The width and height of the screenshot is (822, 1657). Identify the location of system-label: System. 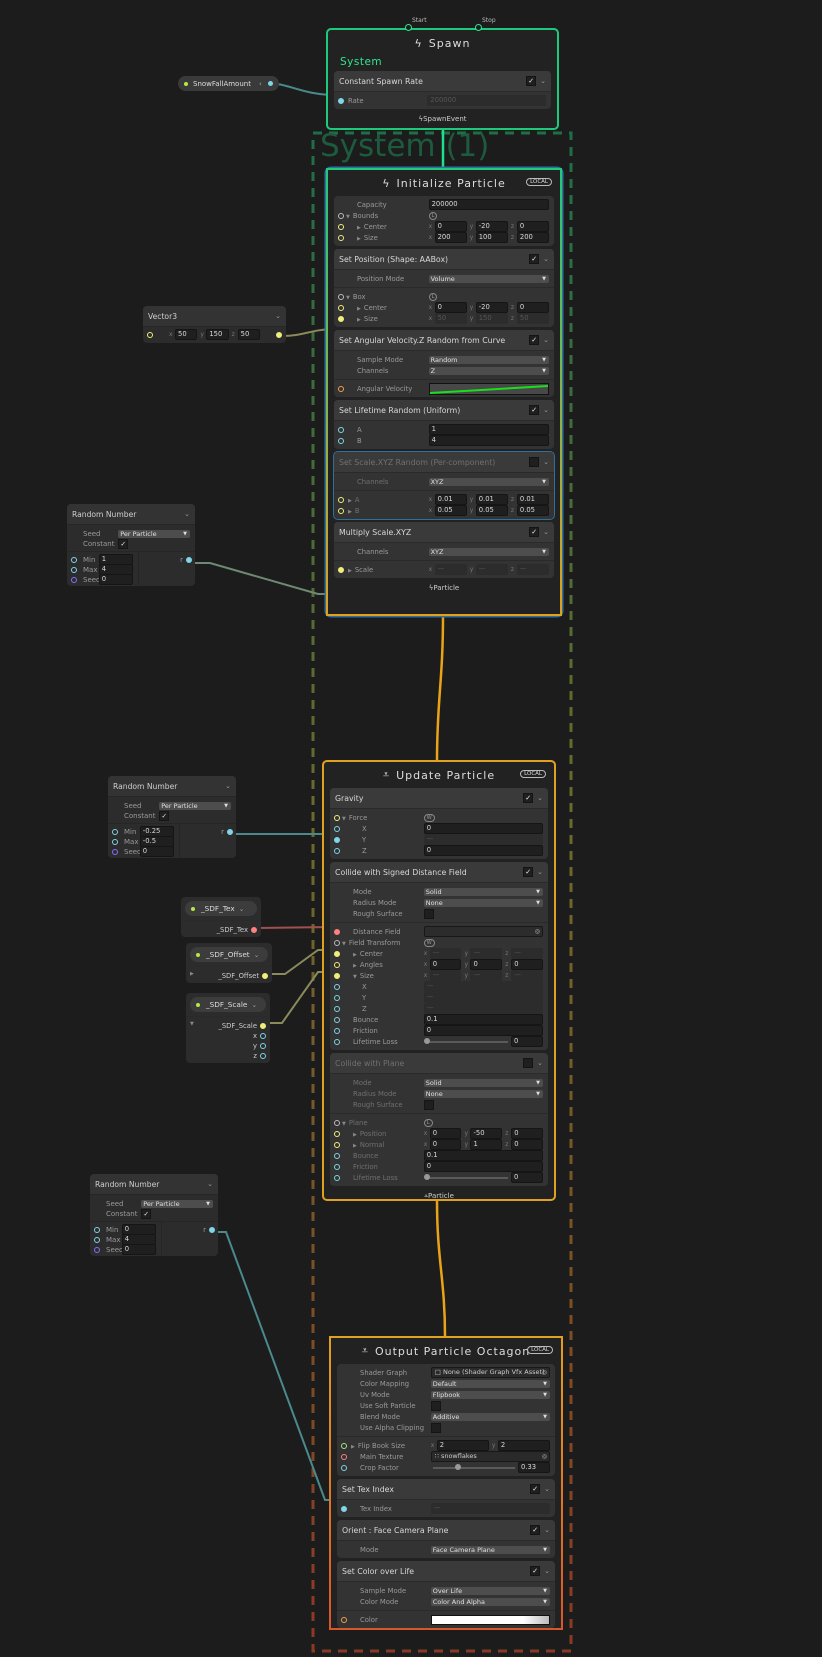
(442, 63).